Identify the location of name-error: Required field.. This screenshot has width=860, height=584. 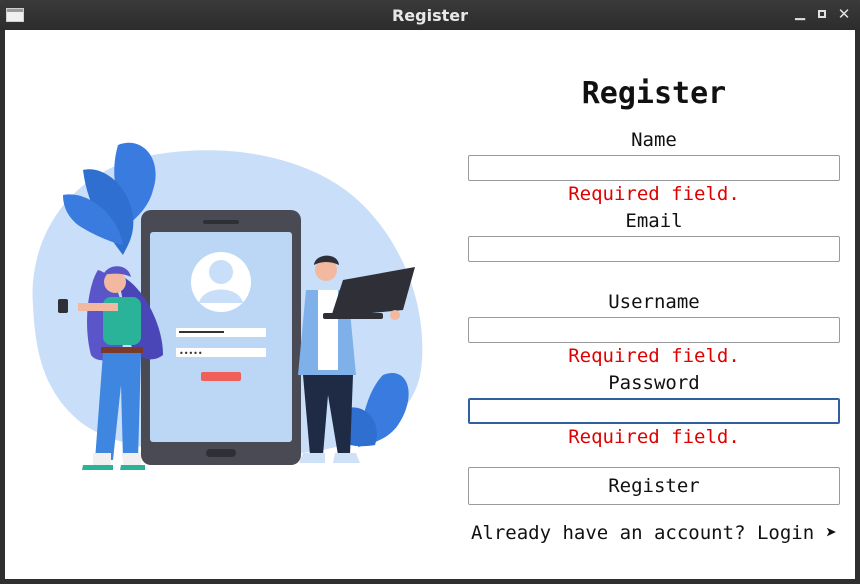
(654, 194).